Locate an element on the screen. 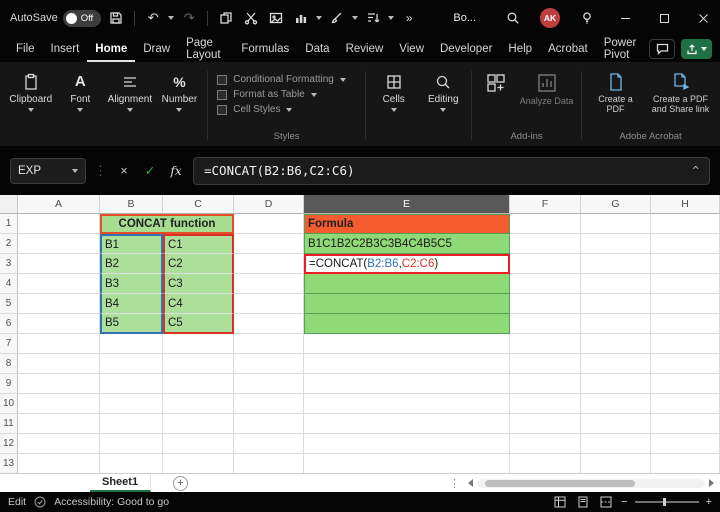 This screenshot has width=720, height=512. menu-tab-review: Review is located at coordinates (365, 49).